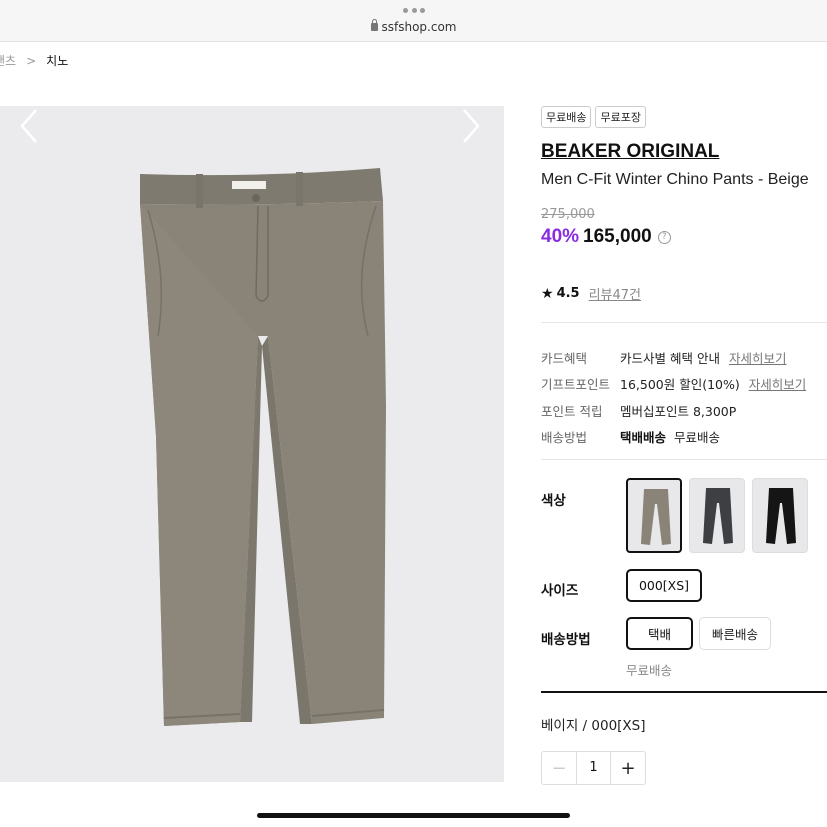 This screenshot has height=827, width=827. I want to click on color-swatch-black, so click(780, 515).